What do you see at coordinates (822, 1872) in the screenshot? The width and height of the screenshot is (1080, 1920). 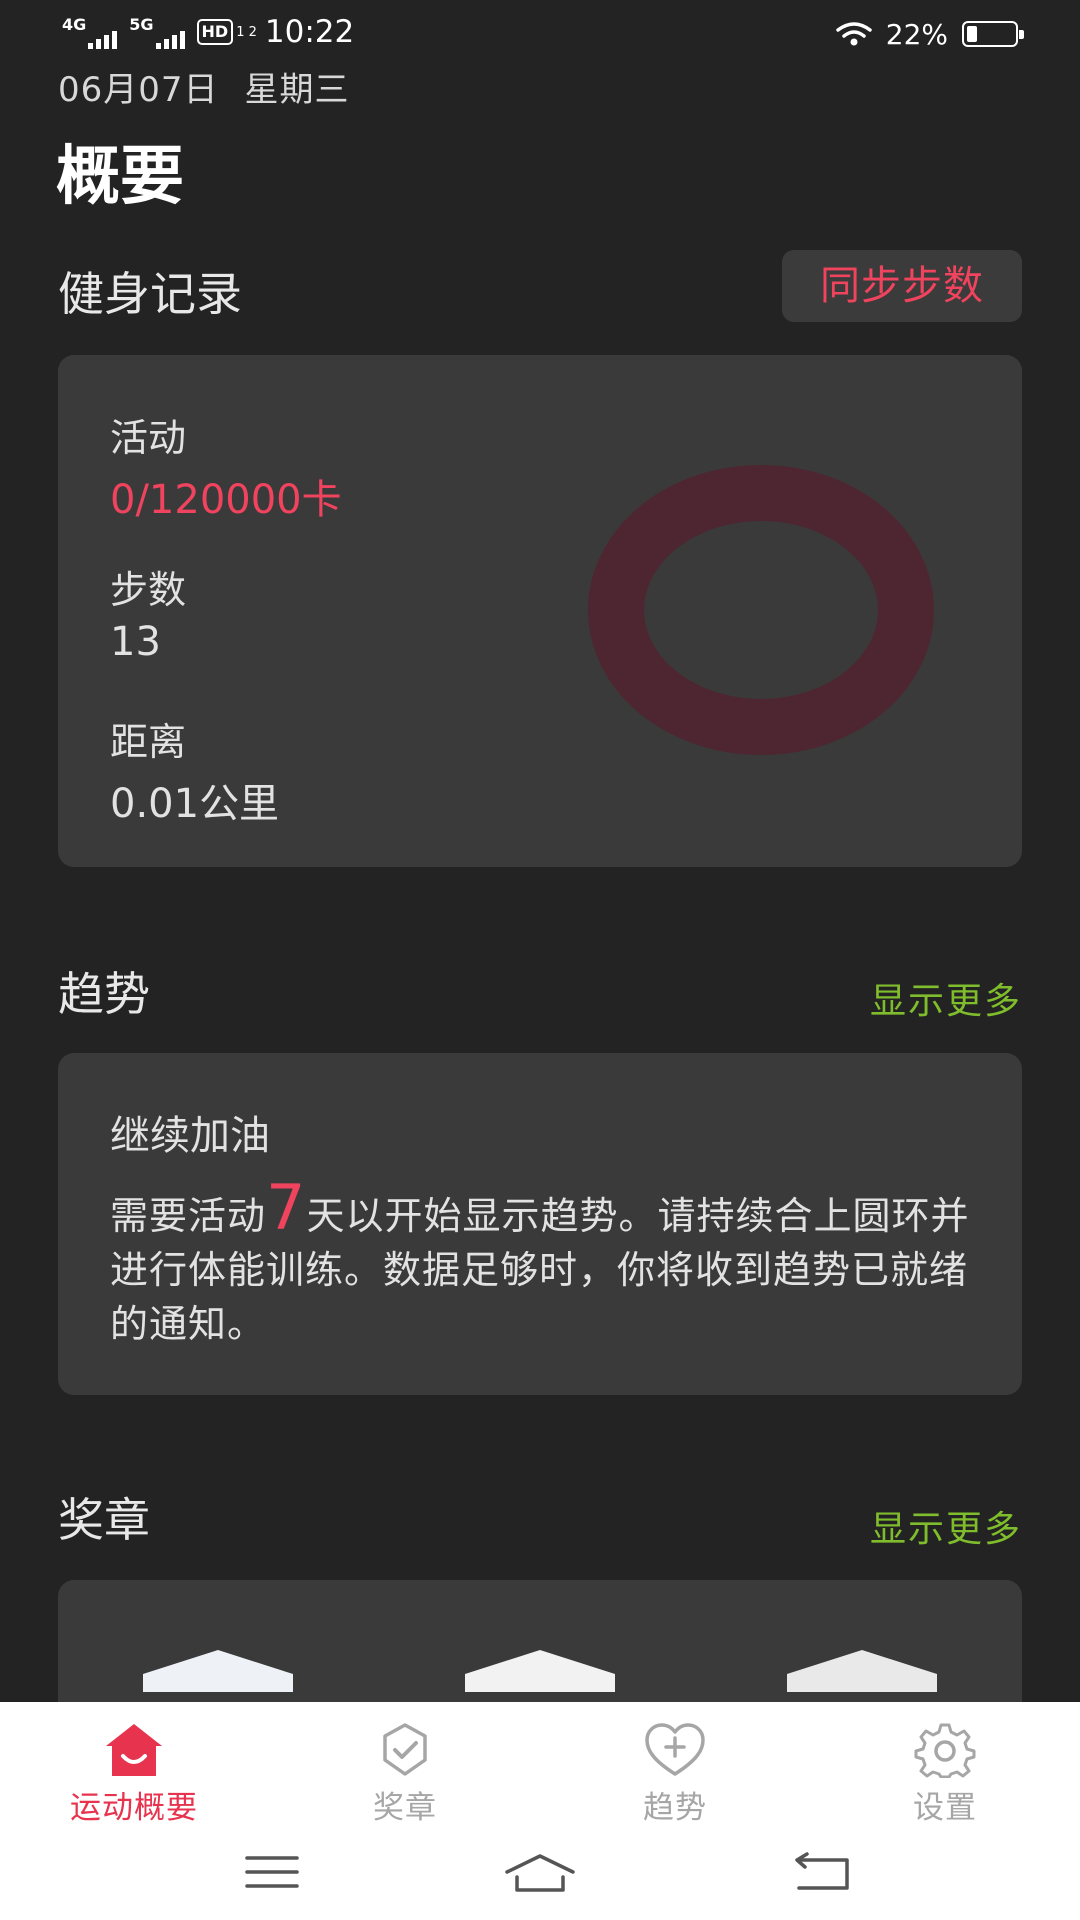 I see `back-icon` at bounding box center [822, 1872].